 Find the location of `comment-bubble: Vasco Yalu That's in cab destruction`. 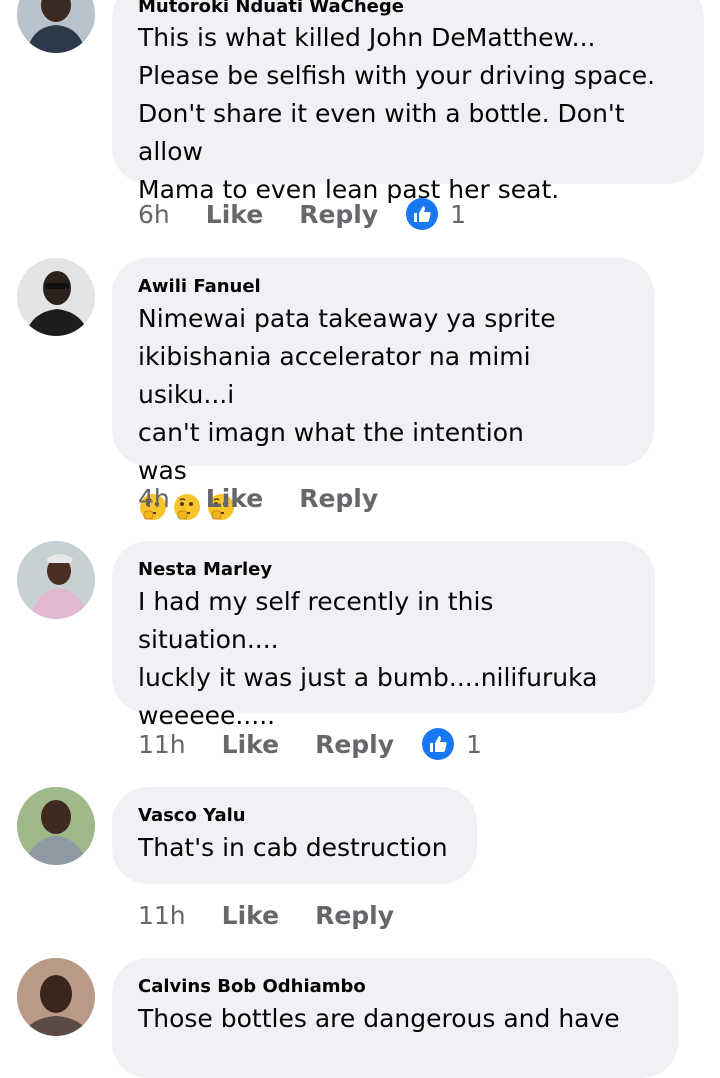

comment-bubble: Vasco Yalu That's in cab destruction is located at coordinates (294, 835).